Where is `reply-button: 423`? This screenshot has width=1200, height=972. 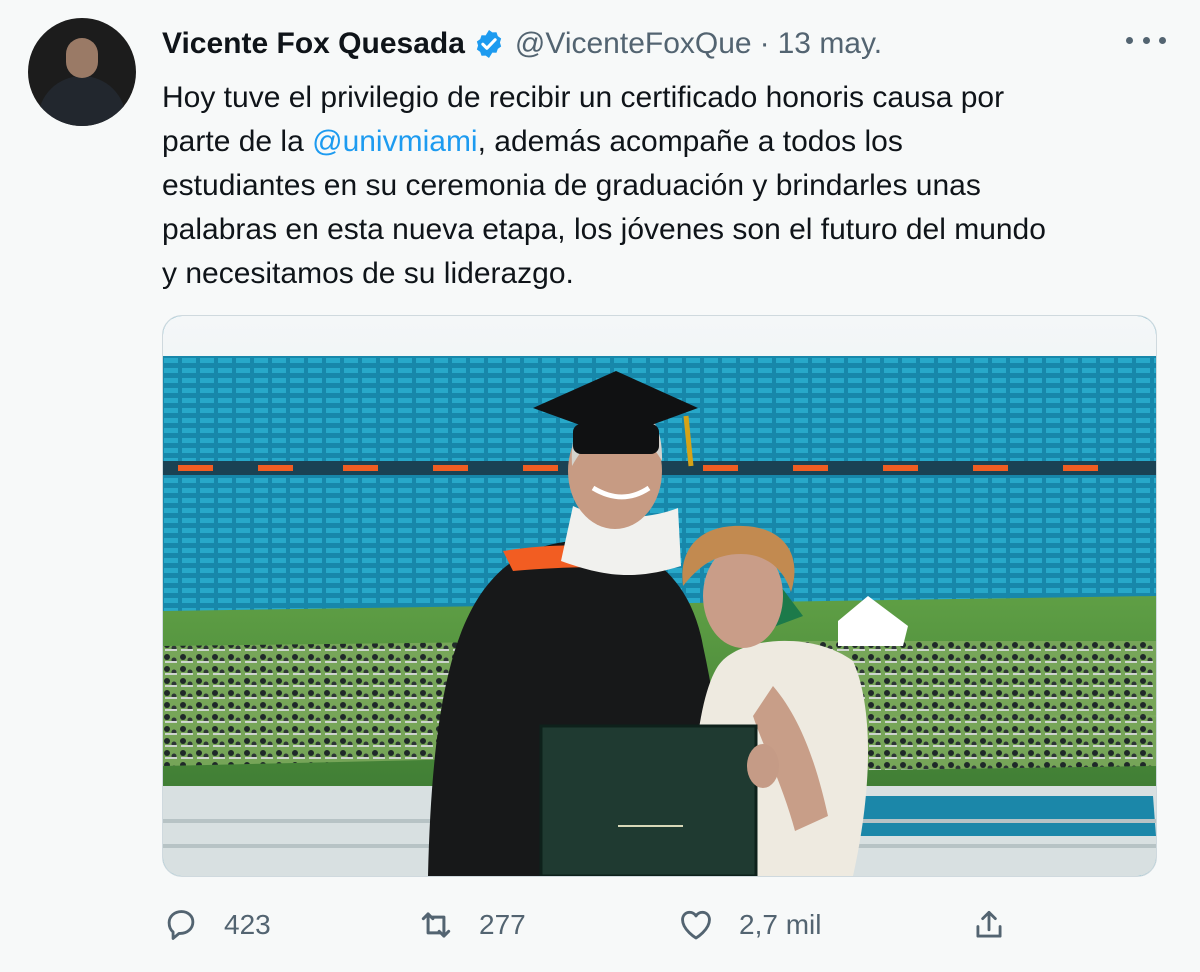 reply-button: 423 is located at coordinates (216, 925).